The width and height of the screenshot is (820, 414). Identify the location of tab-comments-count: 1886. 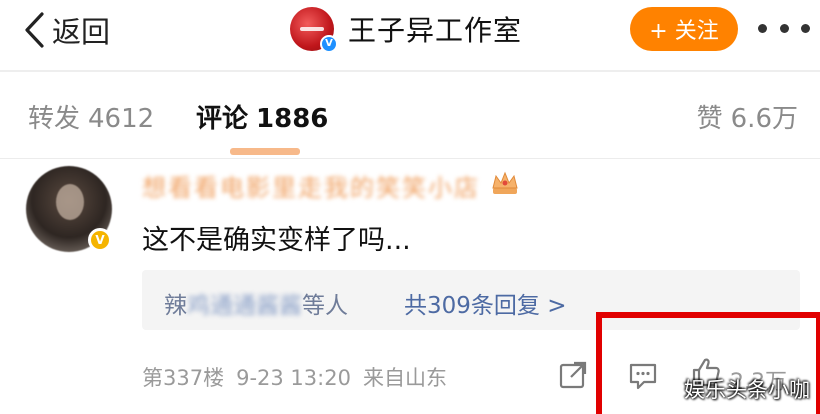
(292, 119).